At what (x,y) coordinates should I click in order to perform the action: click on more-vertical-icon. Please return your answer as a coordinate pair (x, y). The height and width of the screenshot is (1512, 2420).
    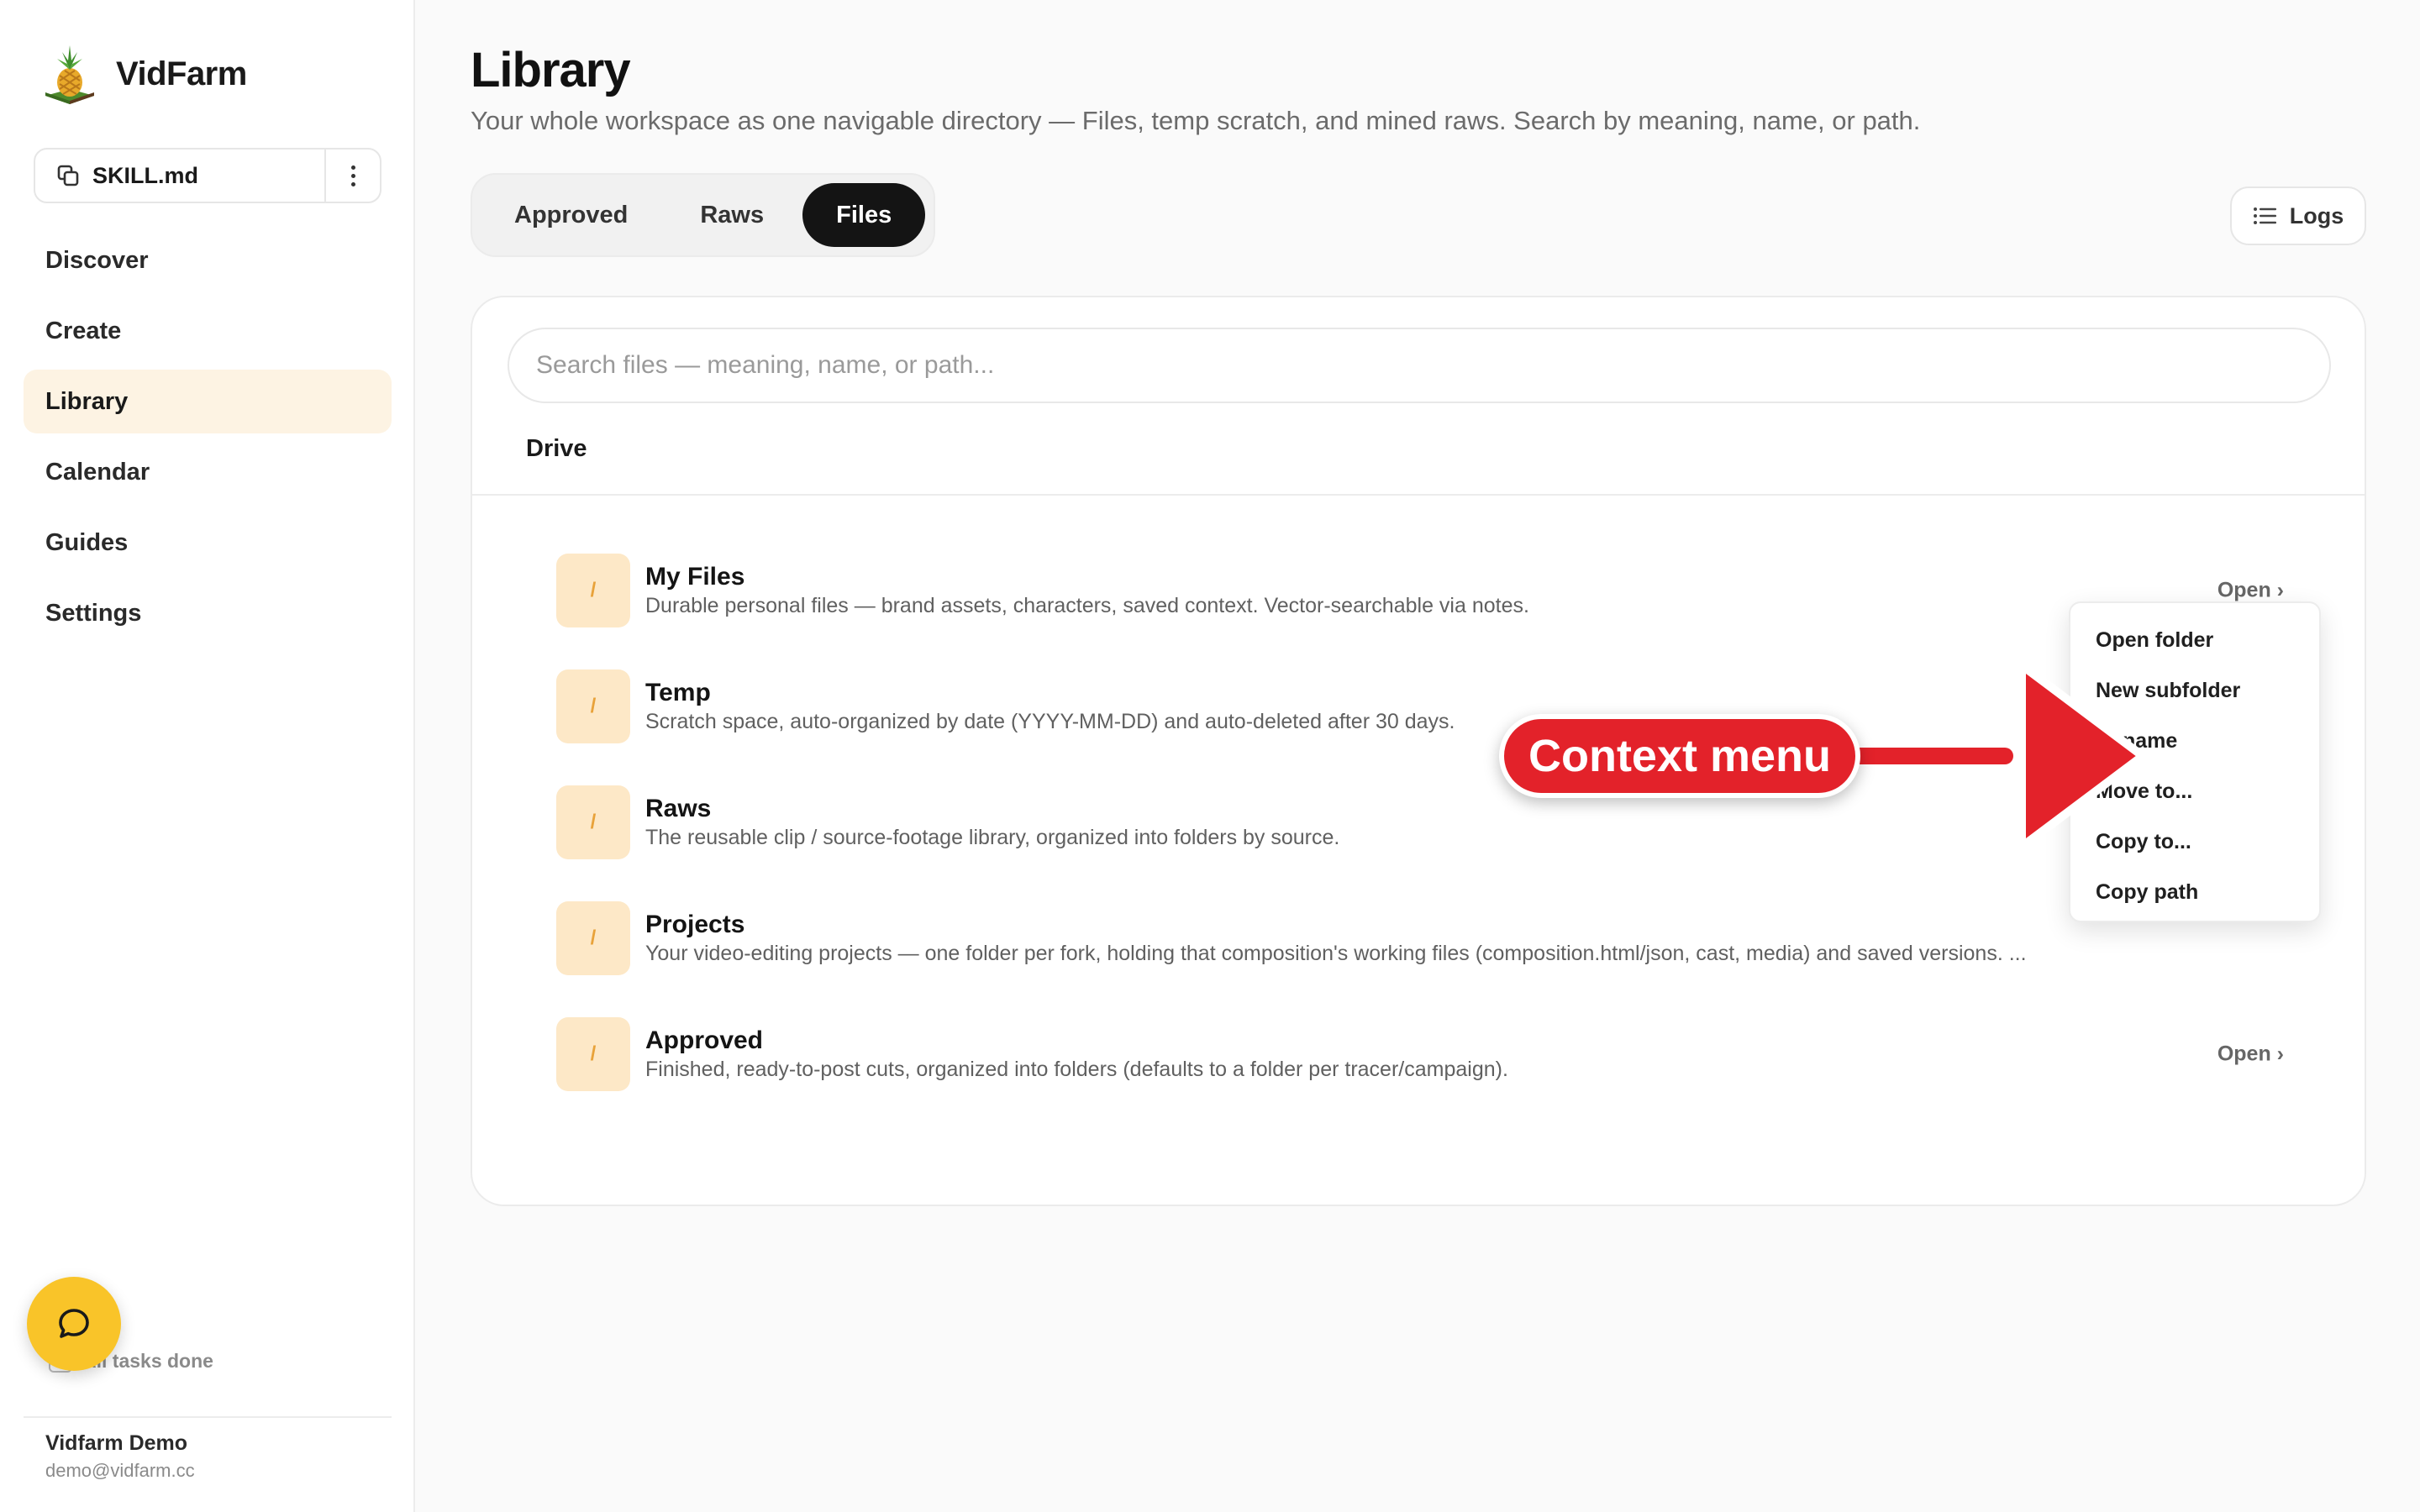
    Looking at the image, I should click on (352, 175).